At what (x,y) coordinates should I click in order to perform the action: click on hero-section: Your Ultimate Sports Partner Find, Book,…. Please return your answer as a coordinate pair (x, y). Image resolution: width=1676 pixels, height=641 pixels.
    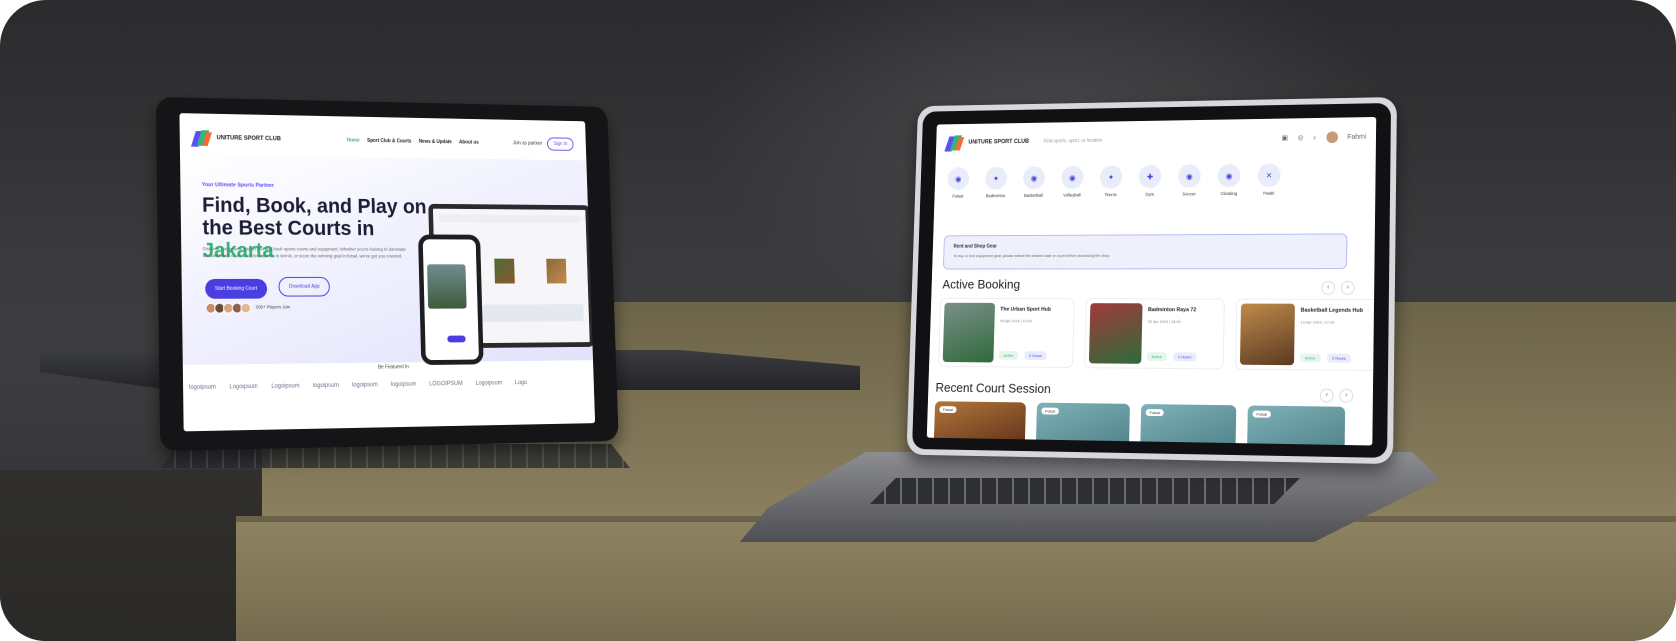
    Looking at the image, I should click on (387, 260).